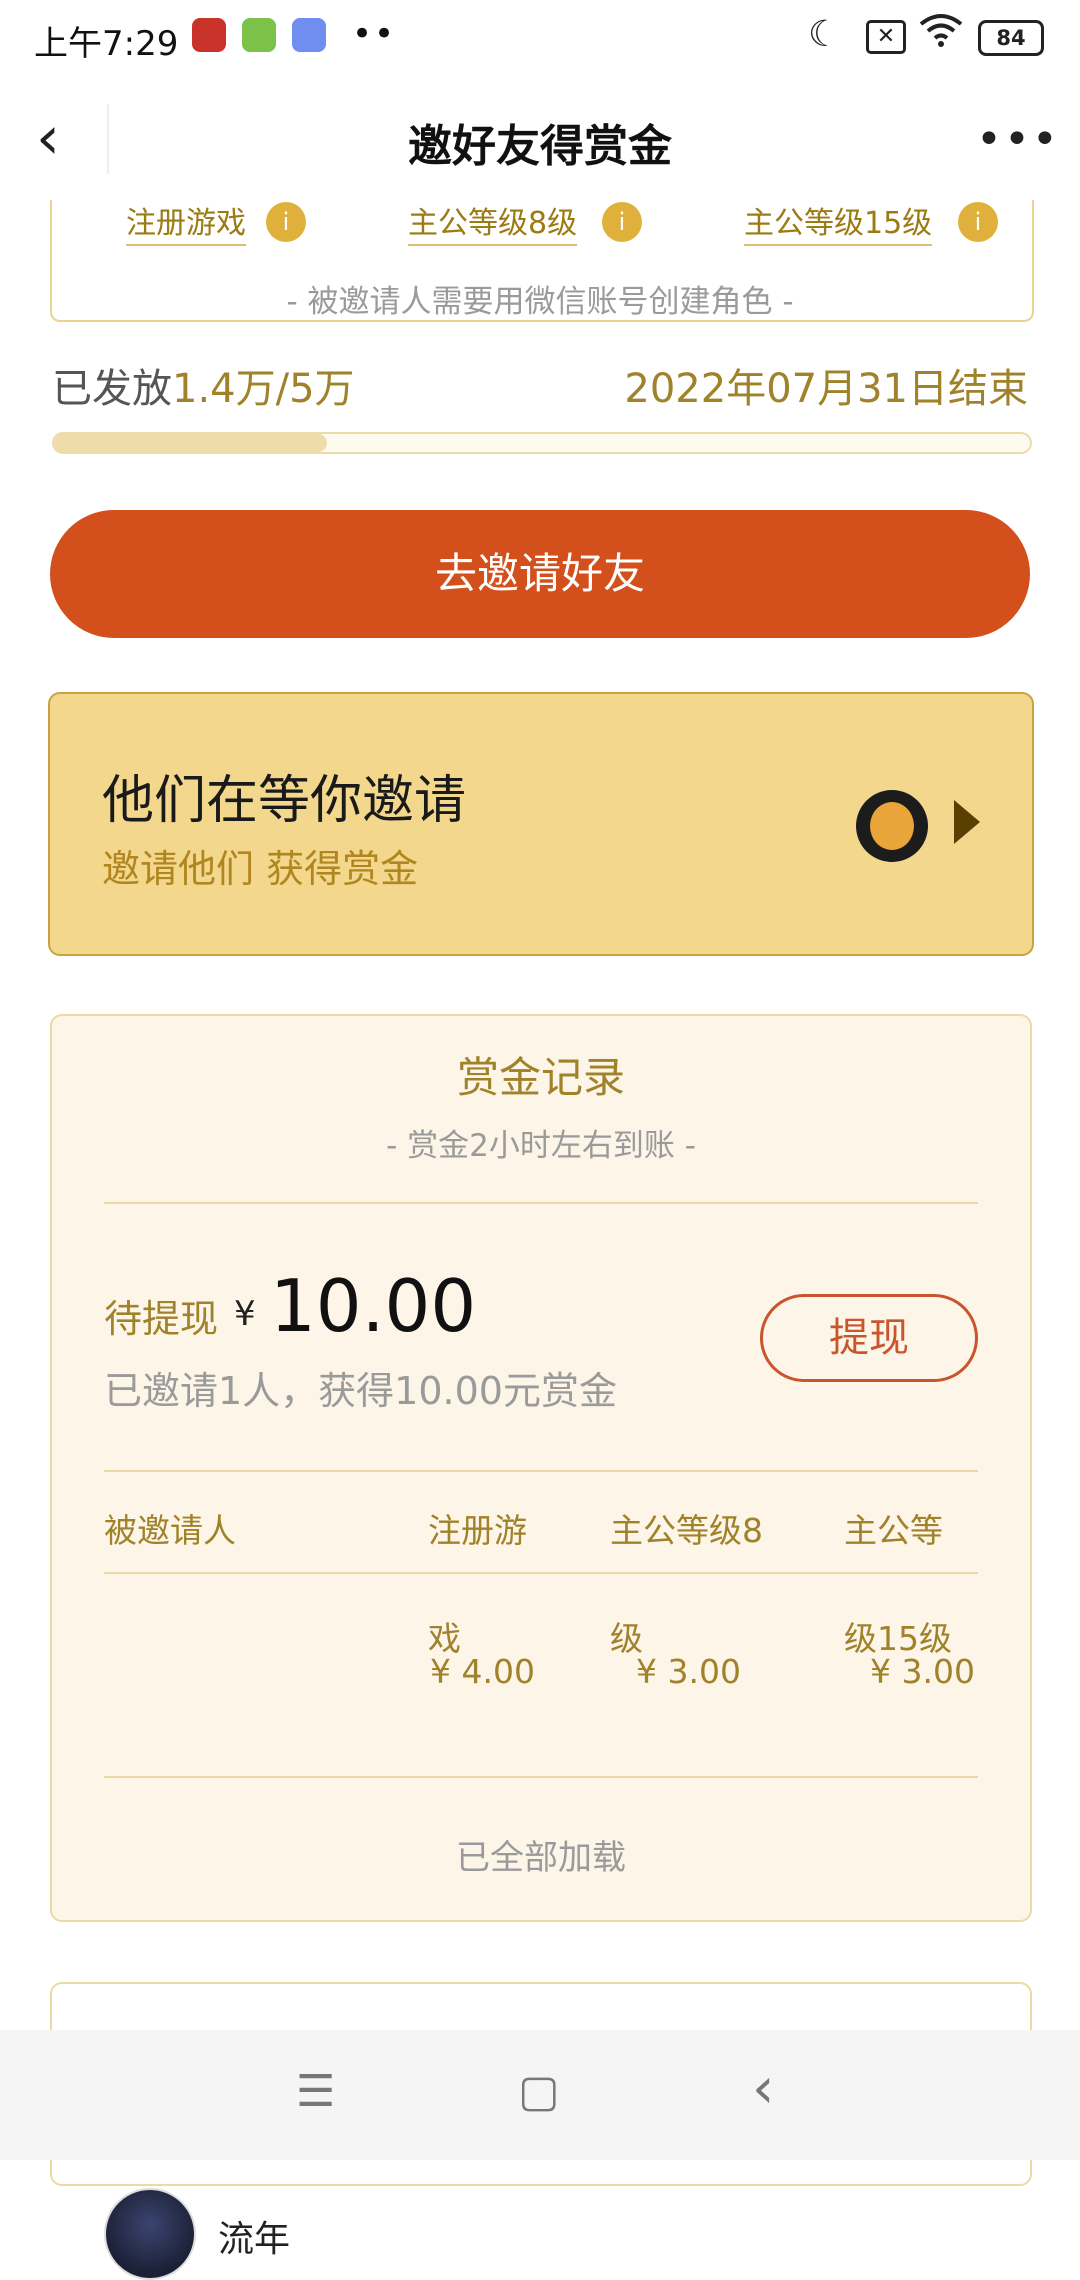  Describe the element at coordinates (284, 801) in the screenshot. I see `waiting-title: 他们在等你邀请` at that location.